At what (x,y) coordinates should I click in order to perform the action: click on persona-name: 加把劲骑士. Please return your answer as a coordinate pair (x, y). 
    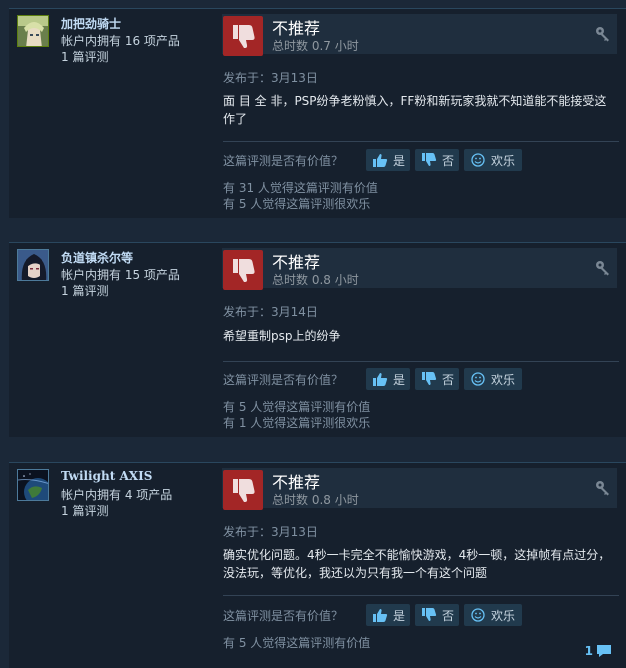
    Looking at the image, I should click on (91, 23).